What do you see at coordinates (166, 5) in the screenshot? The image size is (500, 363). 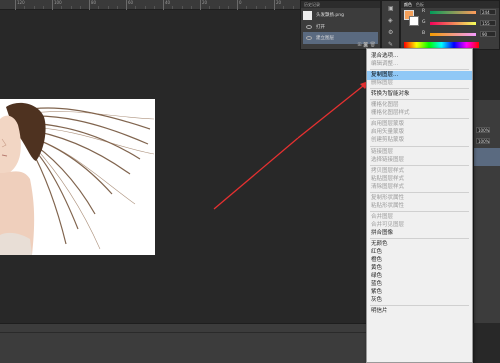 I see `ruler-tick: 40` at bounding box center [166, 5].